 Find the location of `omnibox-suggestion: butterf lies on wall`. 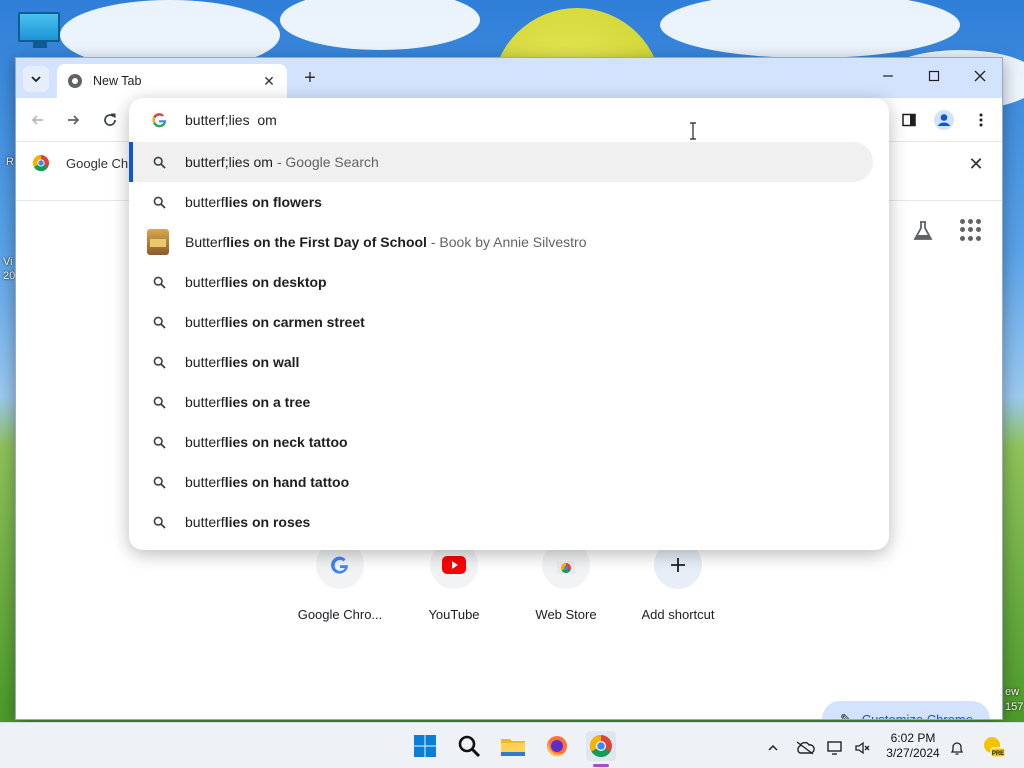

omnibox-suggestion: butterf lies on wall is located at coordinates (509, 362).